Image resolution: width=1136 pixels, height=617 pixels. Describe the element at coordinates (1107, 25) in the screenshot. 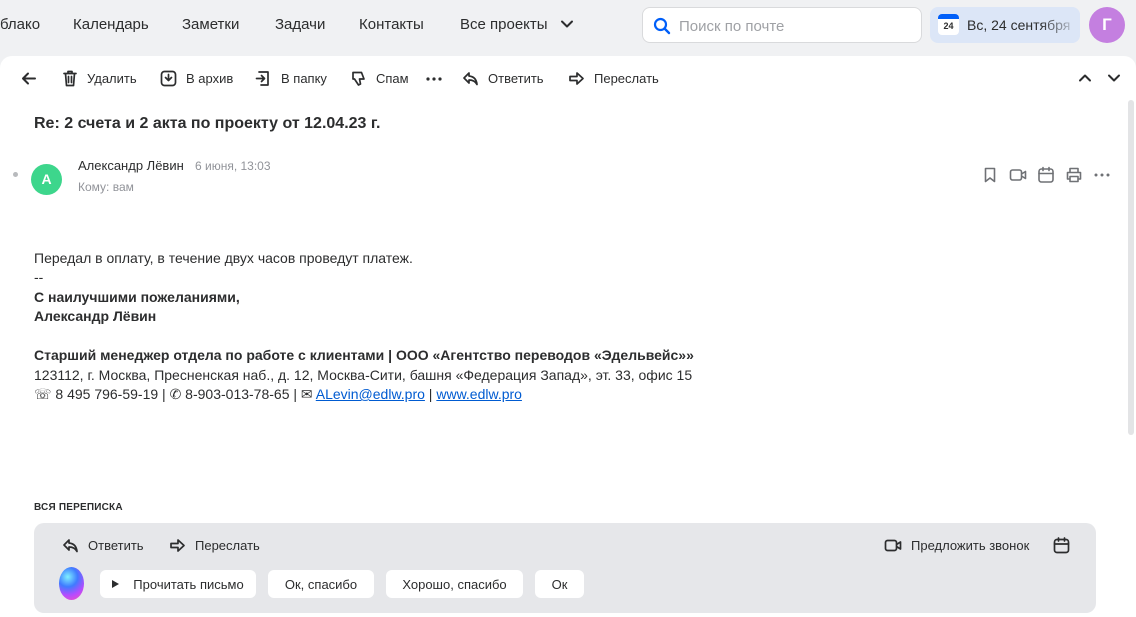

I see `user-avatar: Г` at that location.